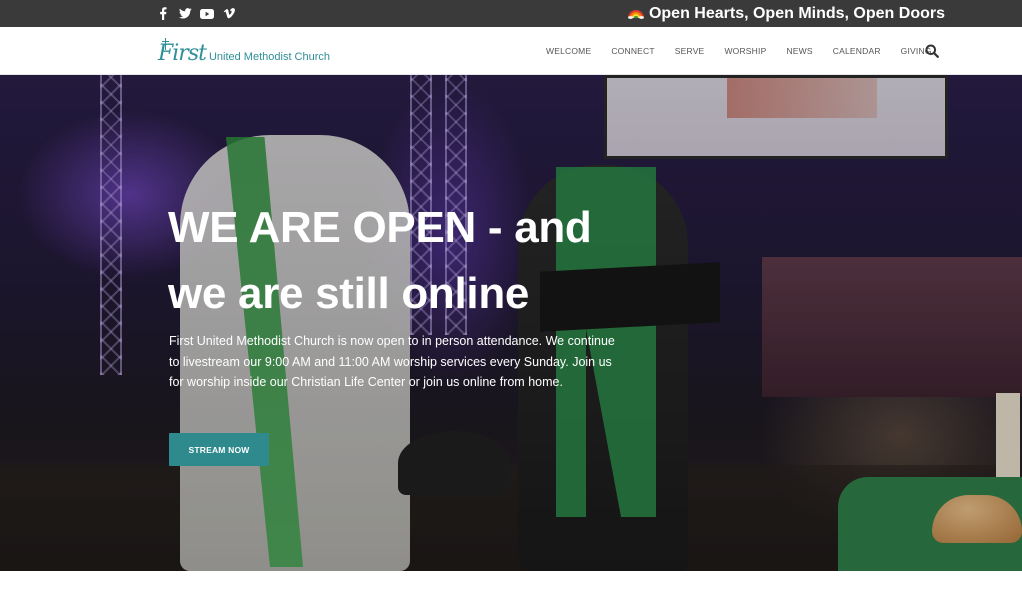 The width and height of the screenshot is (1022, 597). I want to click on youtube-icon, so click(207, 14).